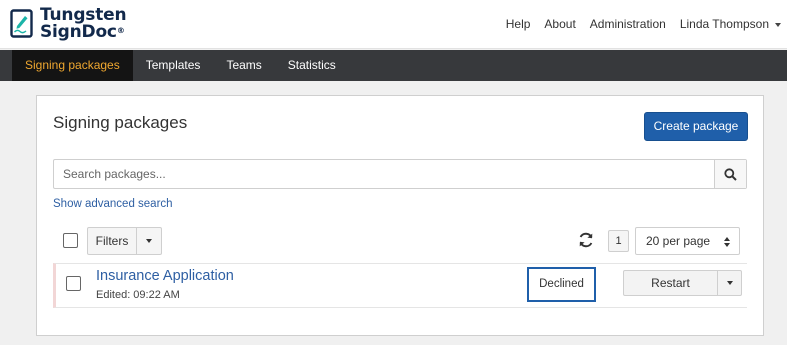 Image resolution: width=787 pixels, height=345 pixels. What do you see at coordinates (696, 126) in the screenshot?
I see `create-package-button: Create package` at bounding box center [696, 126].